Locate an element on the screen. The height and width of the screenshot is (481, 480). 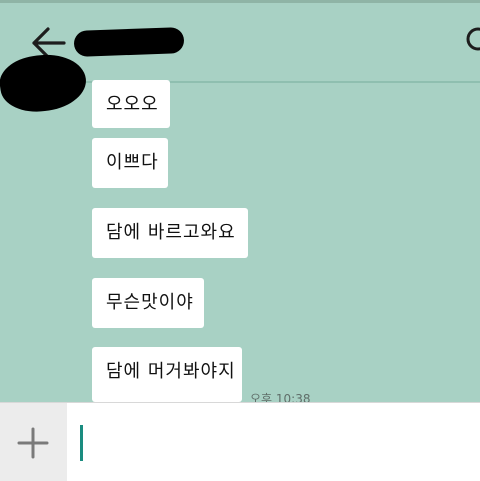
message-text: 담에 머거봐야지 is located at coordinates (171, 371).